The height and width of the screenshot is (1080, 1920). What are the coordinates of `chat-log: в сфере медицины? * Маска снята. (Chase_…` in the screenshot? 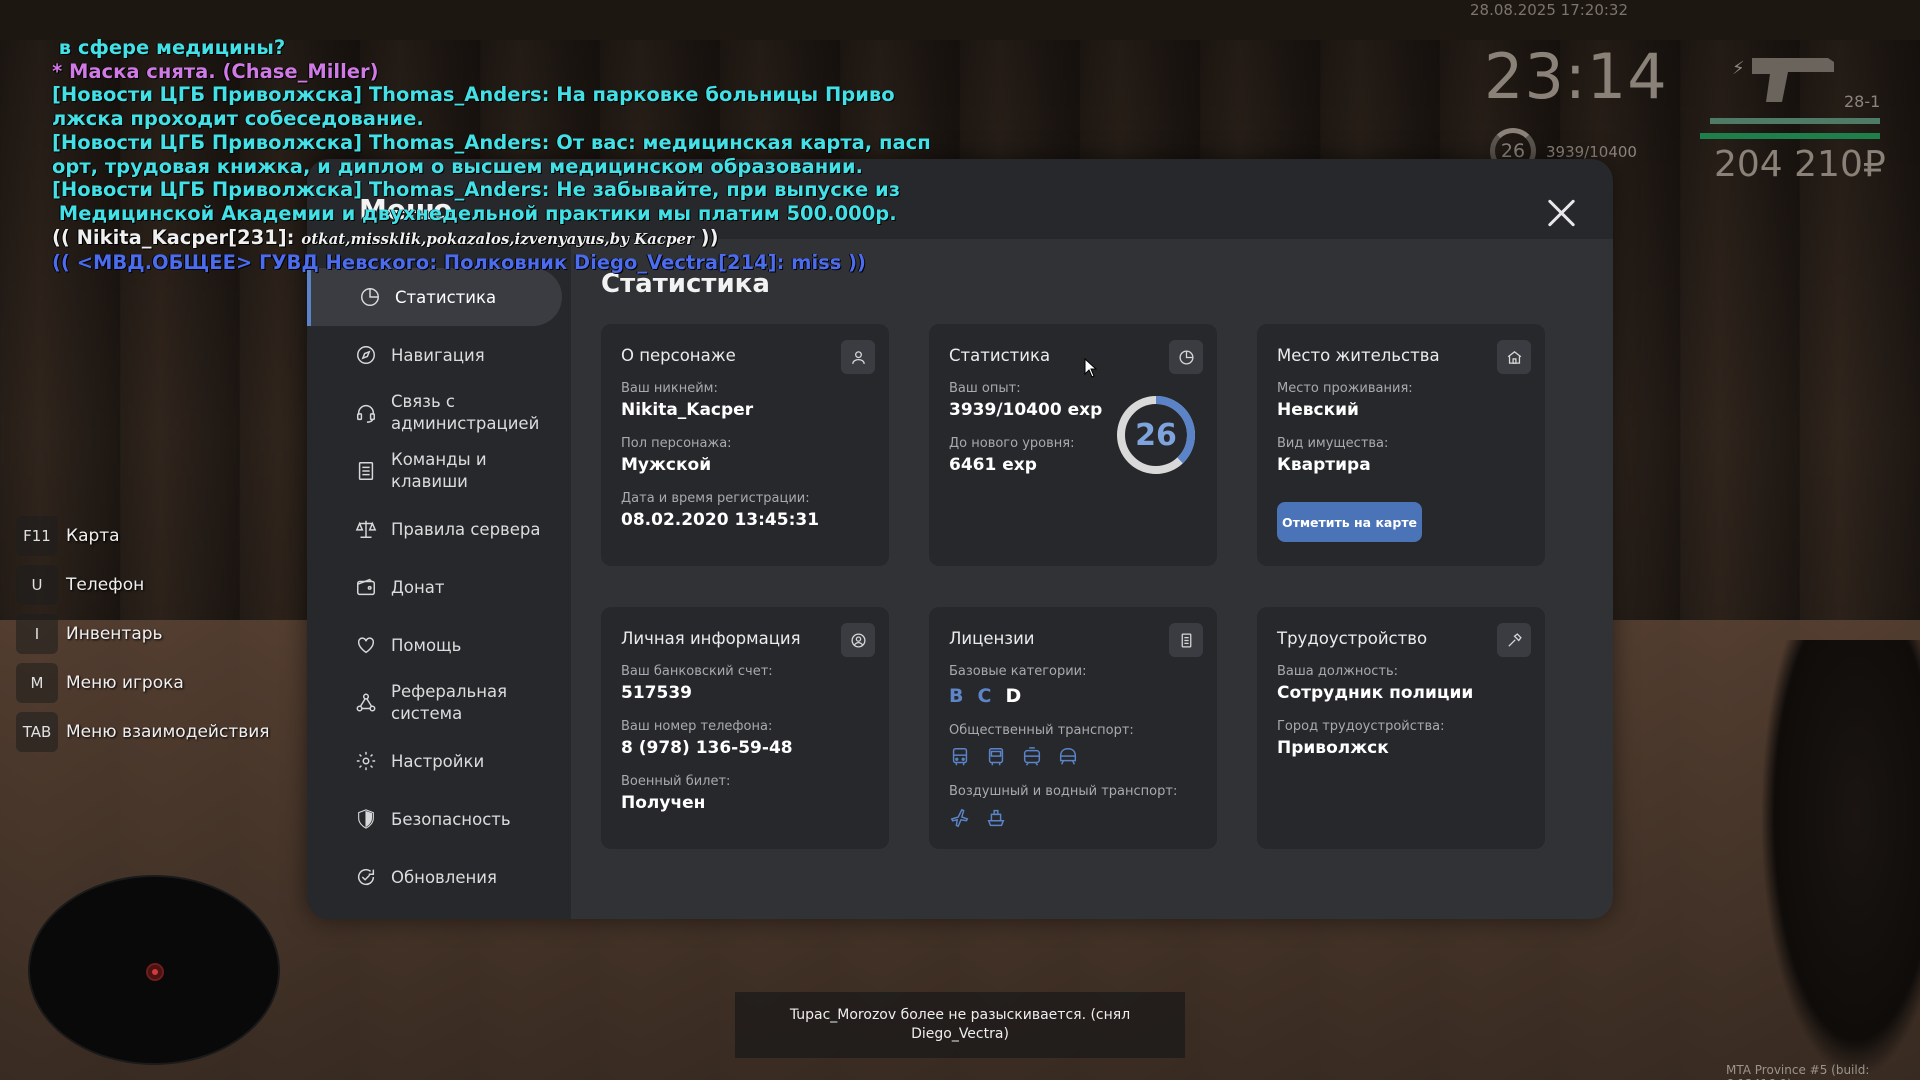 It's located at (502, 155).